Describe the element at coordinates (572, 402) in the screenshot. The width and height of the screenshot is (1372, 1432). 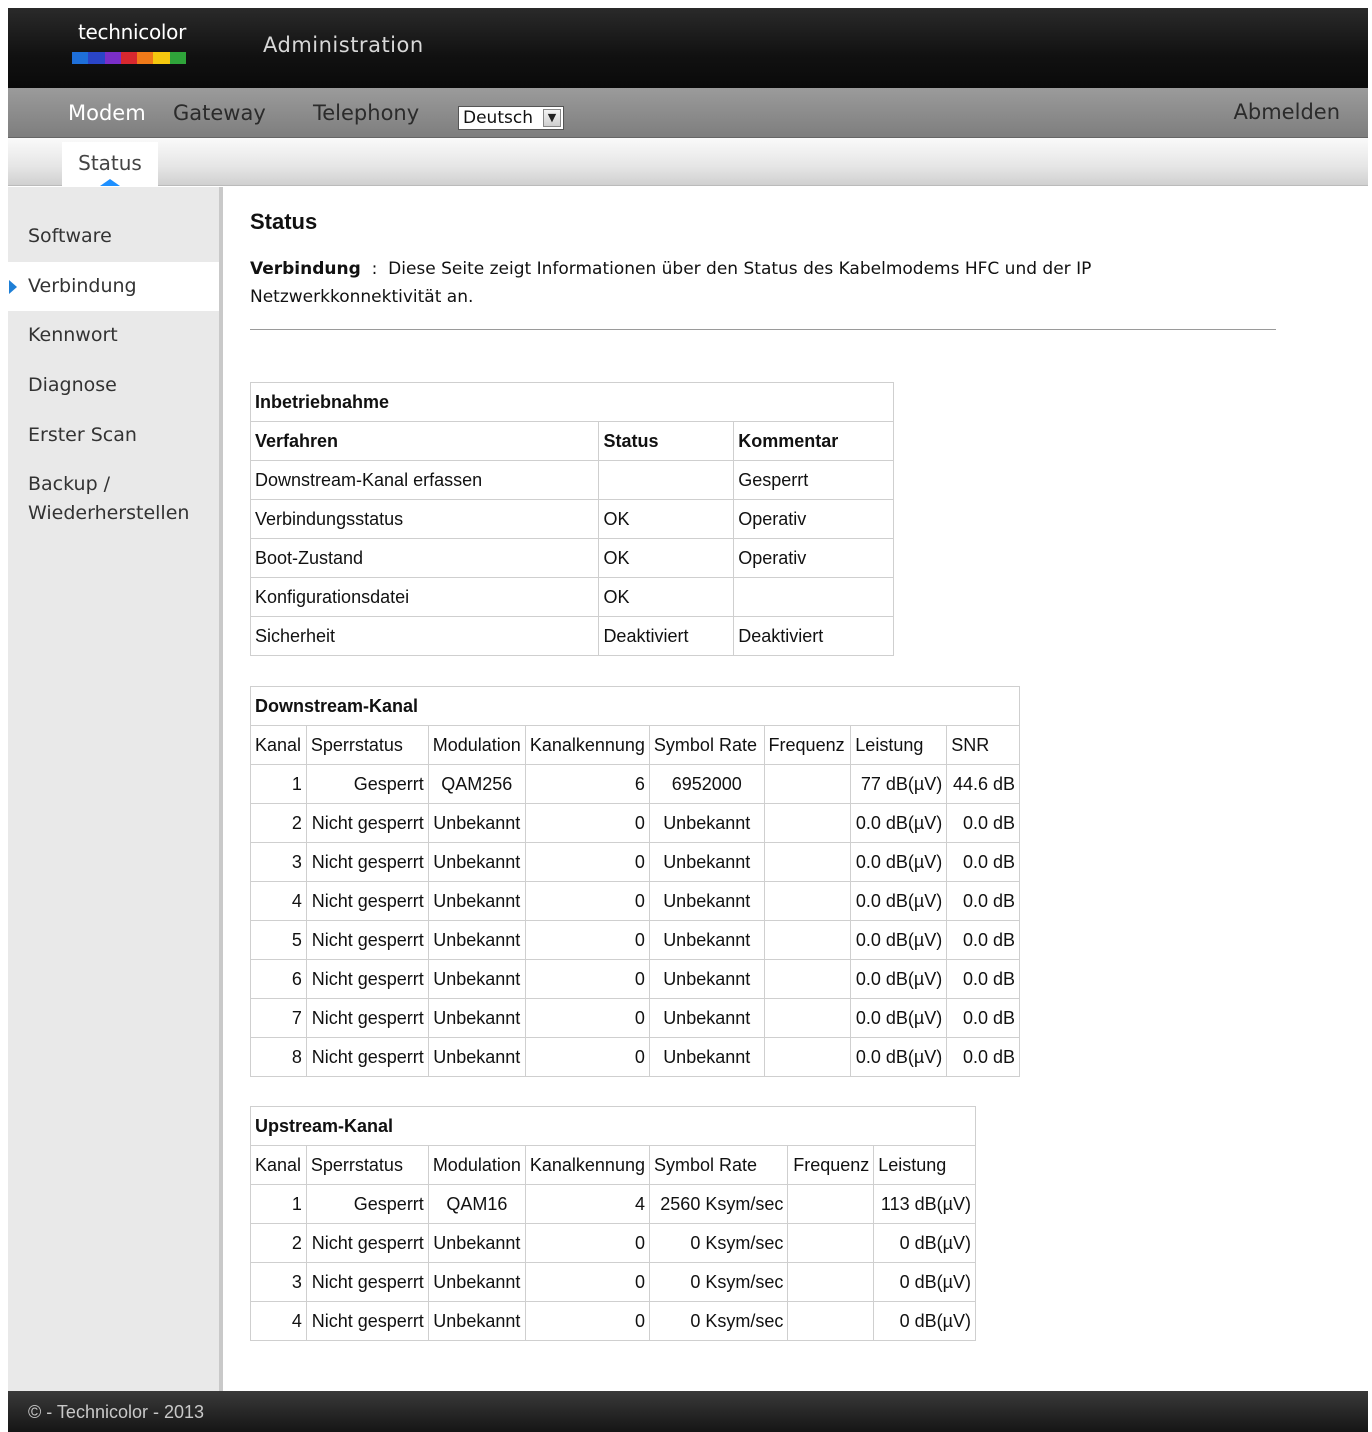
I see `table-caption: Inbetriebnahme` at that location.